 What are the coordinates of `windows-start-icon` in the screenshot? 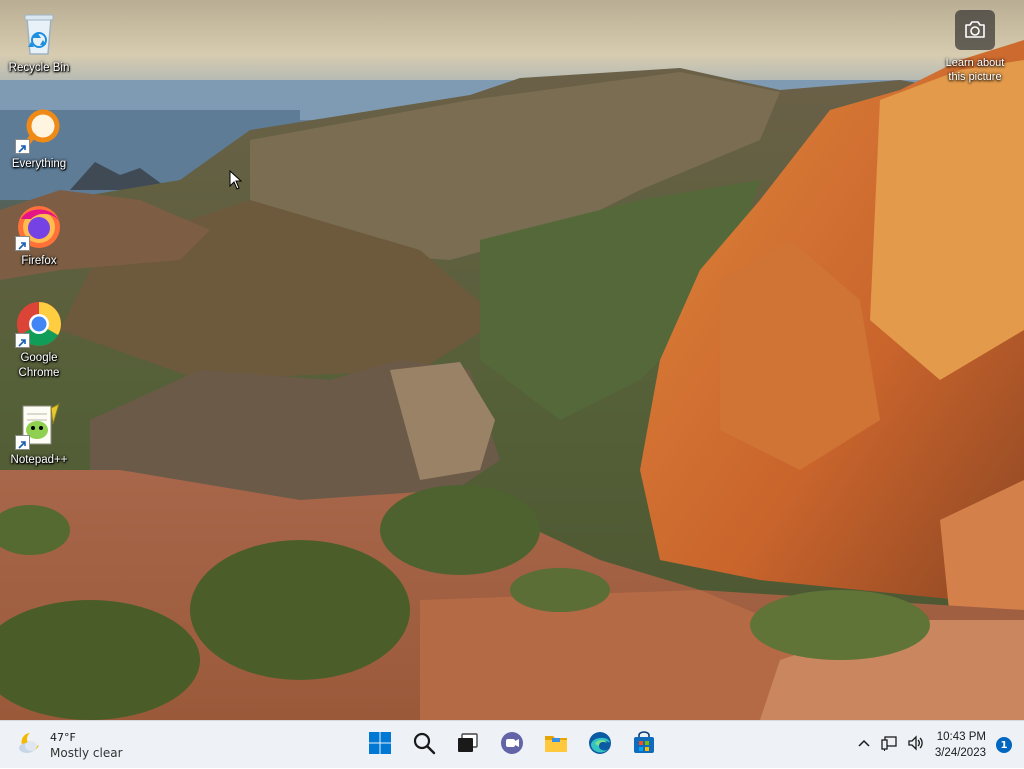 It's located at (380, 745).